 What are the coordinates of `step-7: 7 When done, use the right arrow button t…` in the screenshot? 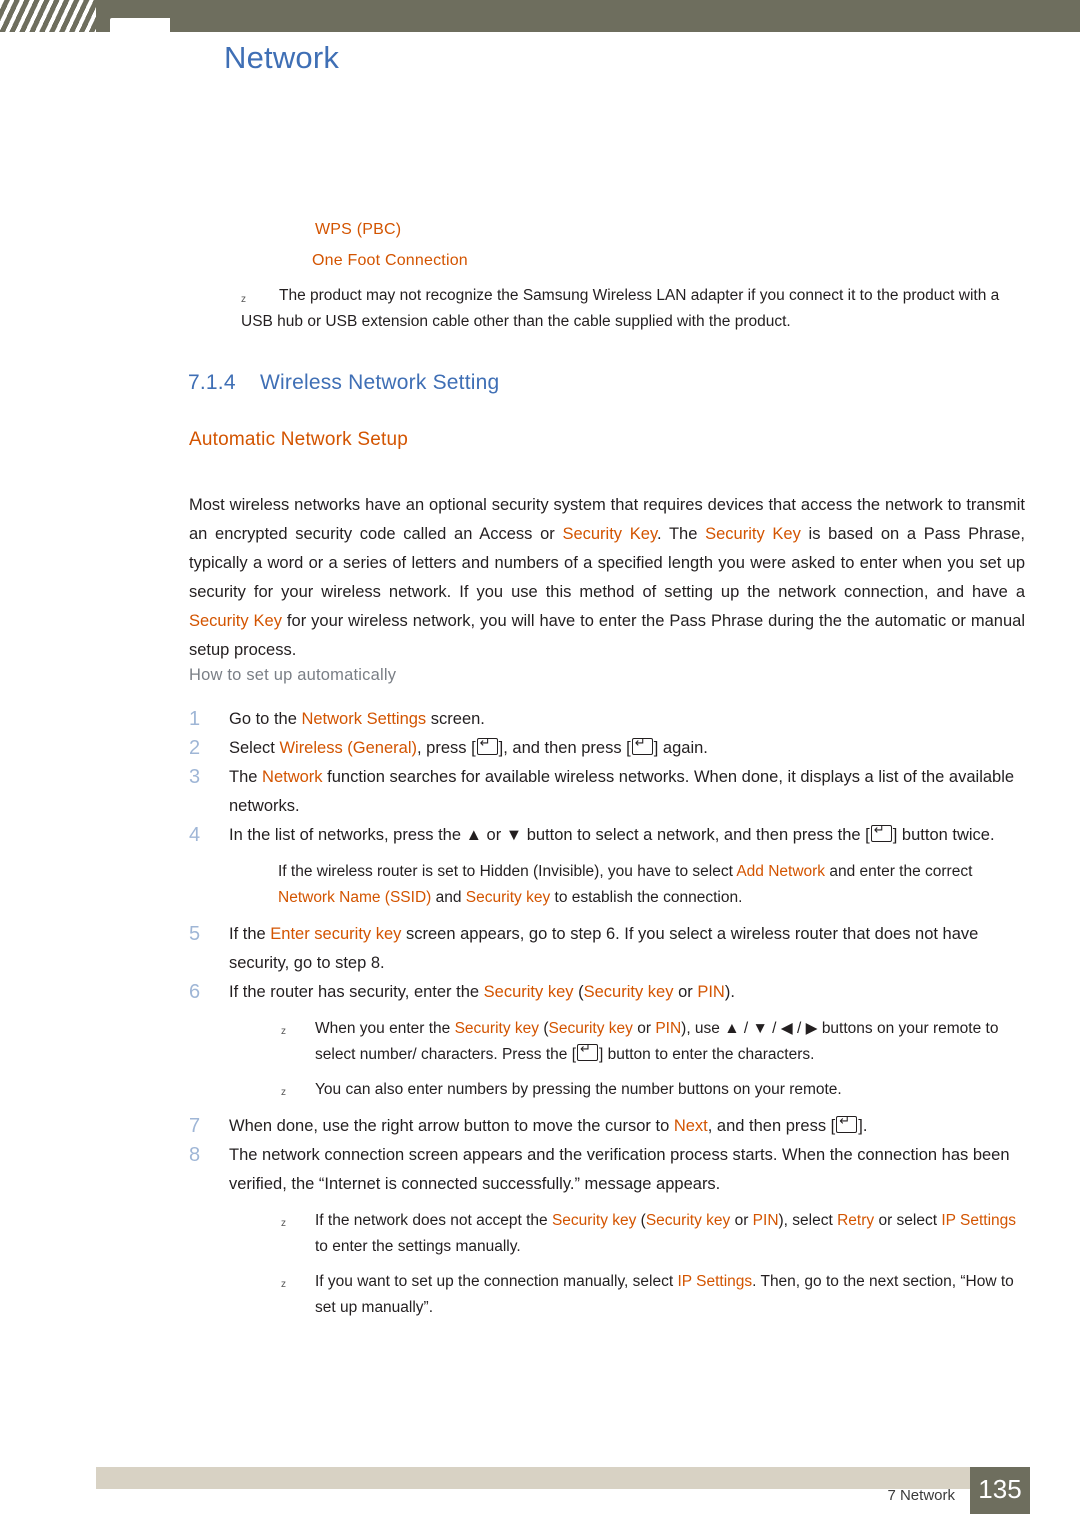 It's located at (609, 1126).